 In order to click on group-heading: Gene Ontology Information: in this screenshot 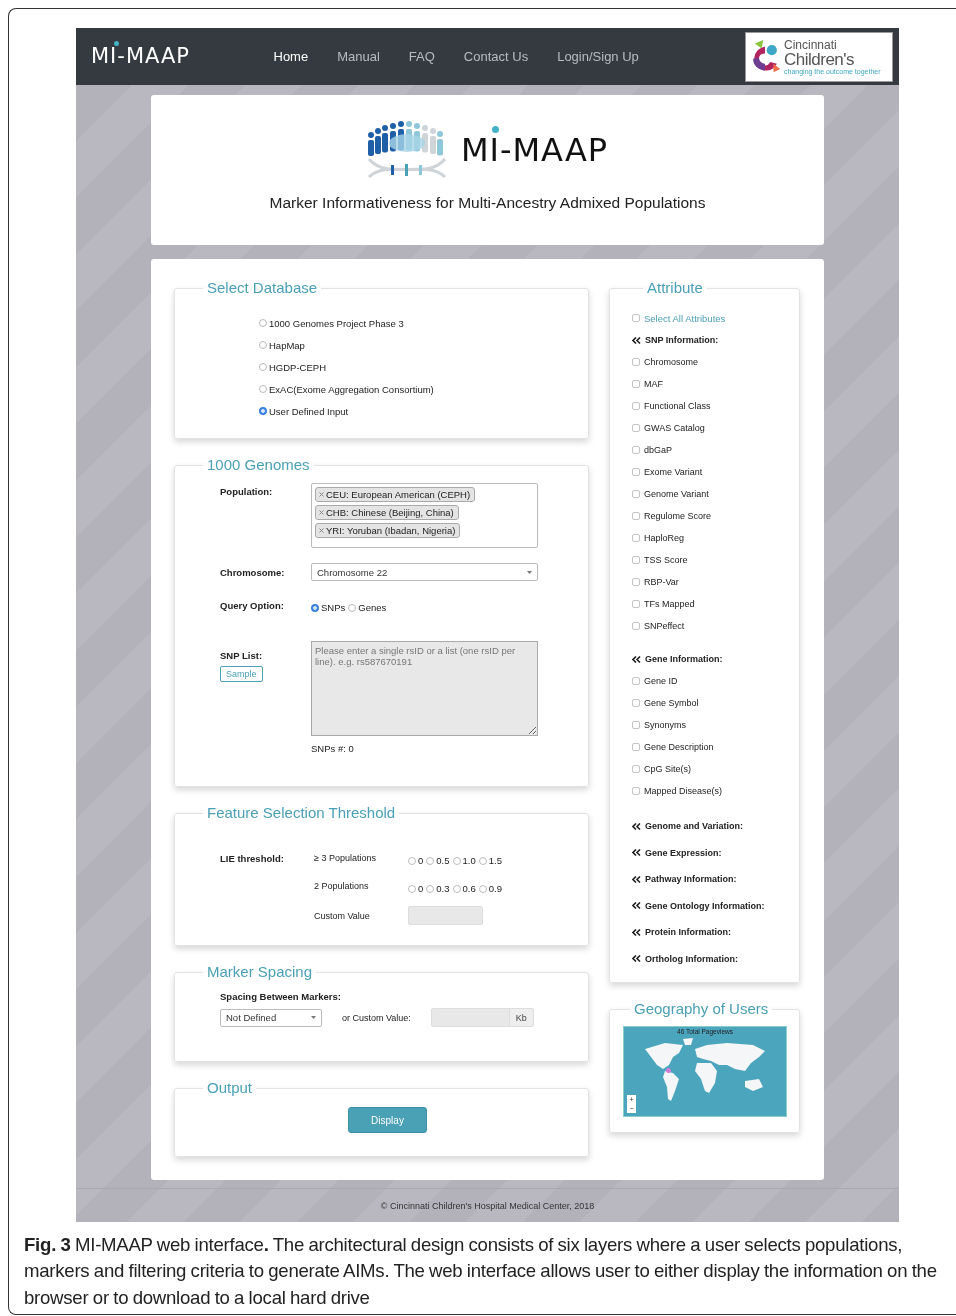, I will do `click(705, 905)`.